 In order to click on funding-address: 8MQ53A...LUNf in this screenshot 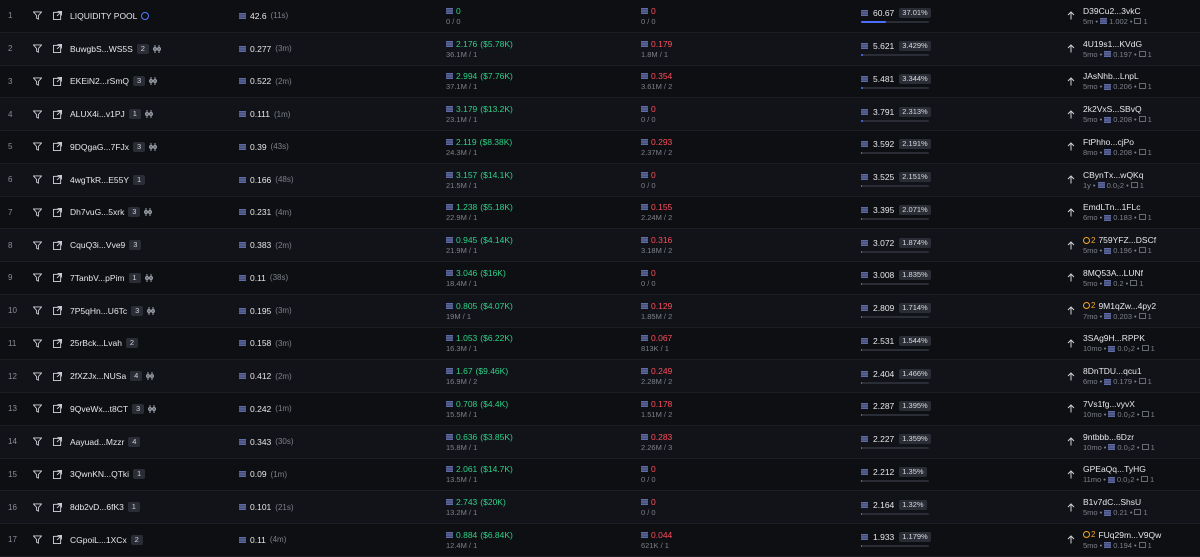, I will do `click(1113, 273)`.